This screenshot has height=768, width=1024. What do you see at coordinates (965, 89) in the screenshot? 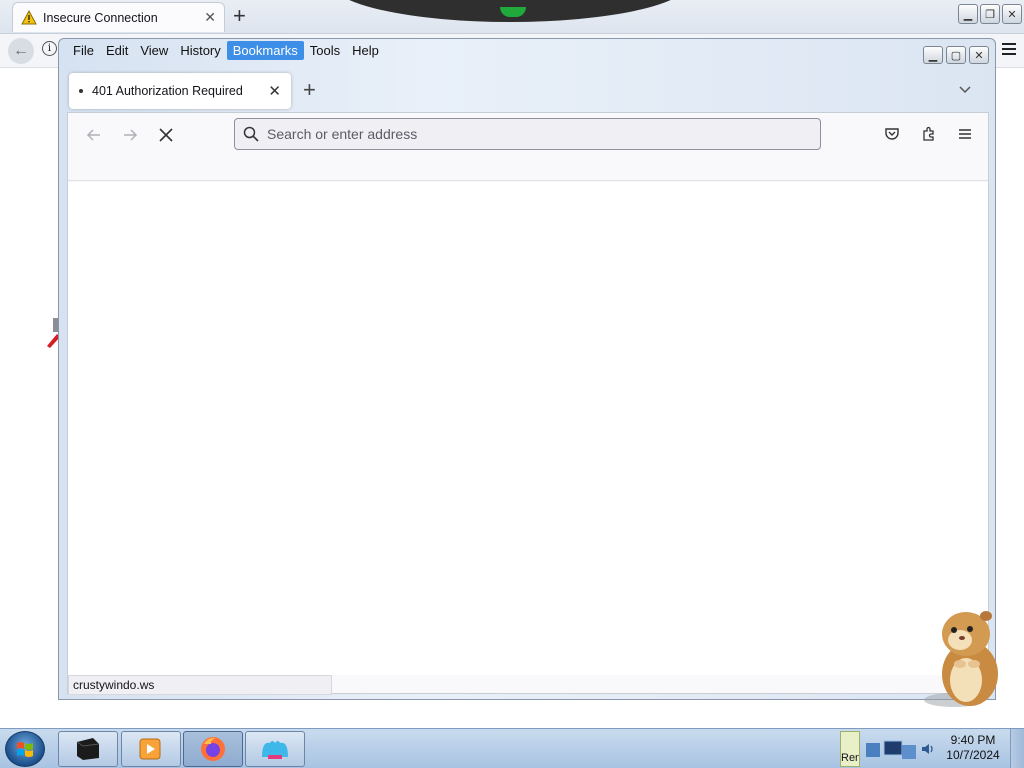
I see `chevron-down-icon` at bounding box center [965, 89].